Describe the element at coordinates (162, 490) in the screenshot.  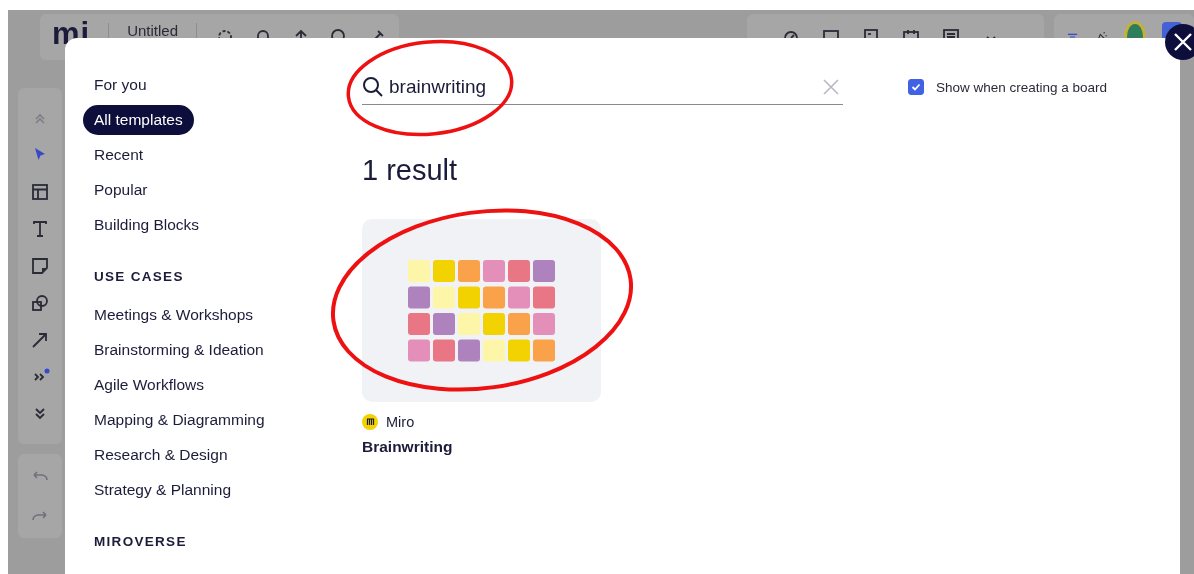
I see `nav-item: Strategy & Planning` at that location.